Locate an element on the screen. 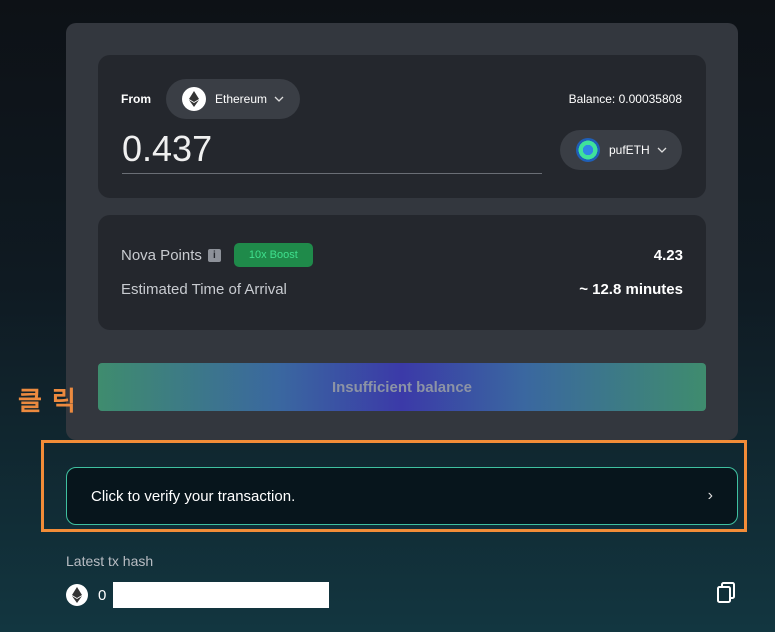  eta-row: Estimated Time of Arrival ~ 12.8 minutes is located at coordinates (402, 289).